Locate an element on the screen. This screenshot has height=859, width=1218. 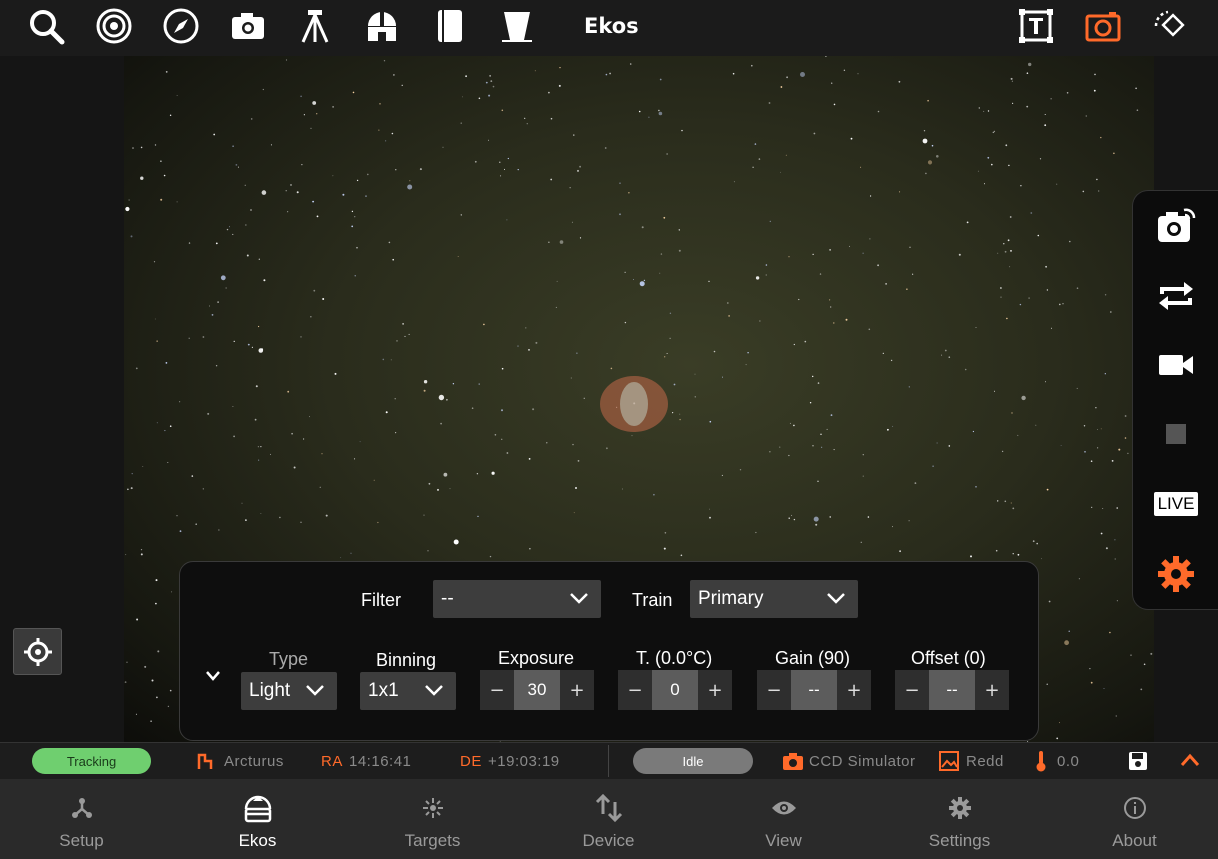
live-label: LIVE is located at coordinates (1176, 504).